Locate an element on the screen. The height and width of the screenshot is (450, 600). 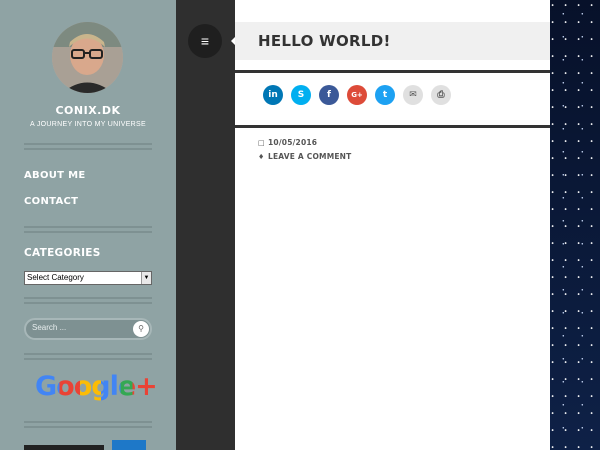
menu-toggle-button: ≡ is located at coordinates (205, 41).